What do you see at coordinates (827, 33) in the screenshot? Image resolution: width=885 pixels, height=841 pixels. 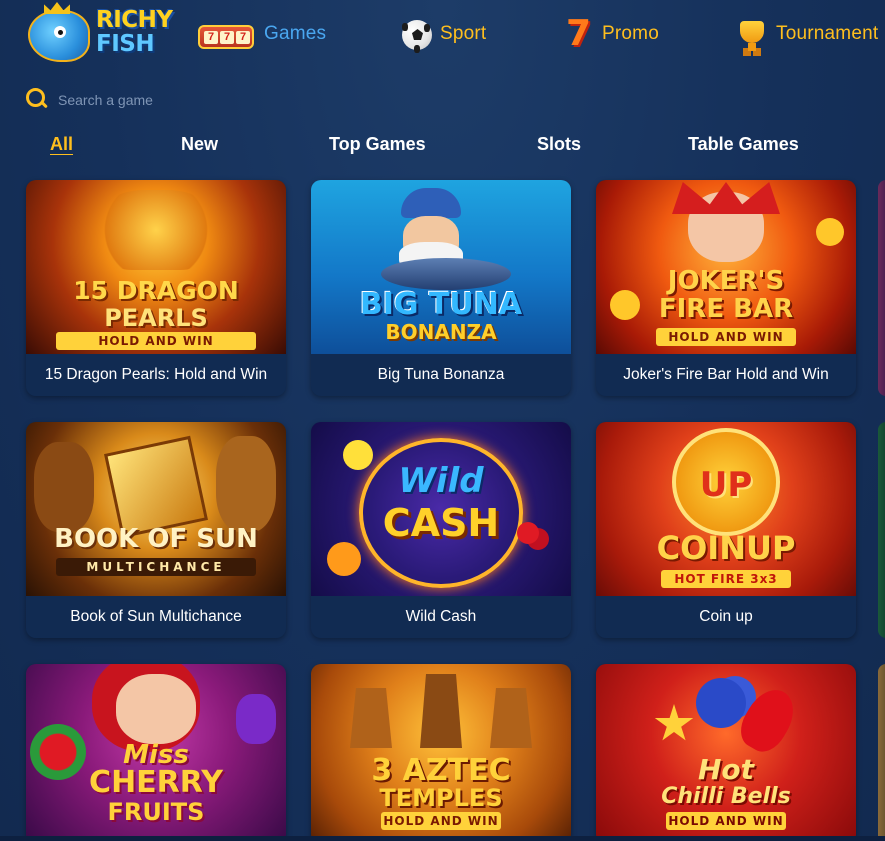 I see `nav-tournament-label: Tournament` at bounding box center [827, 33].